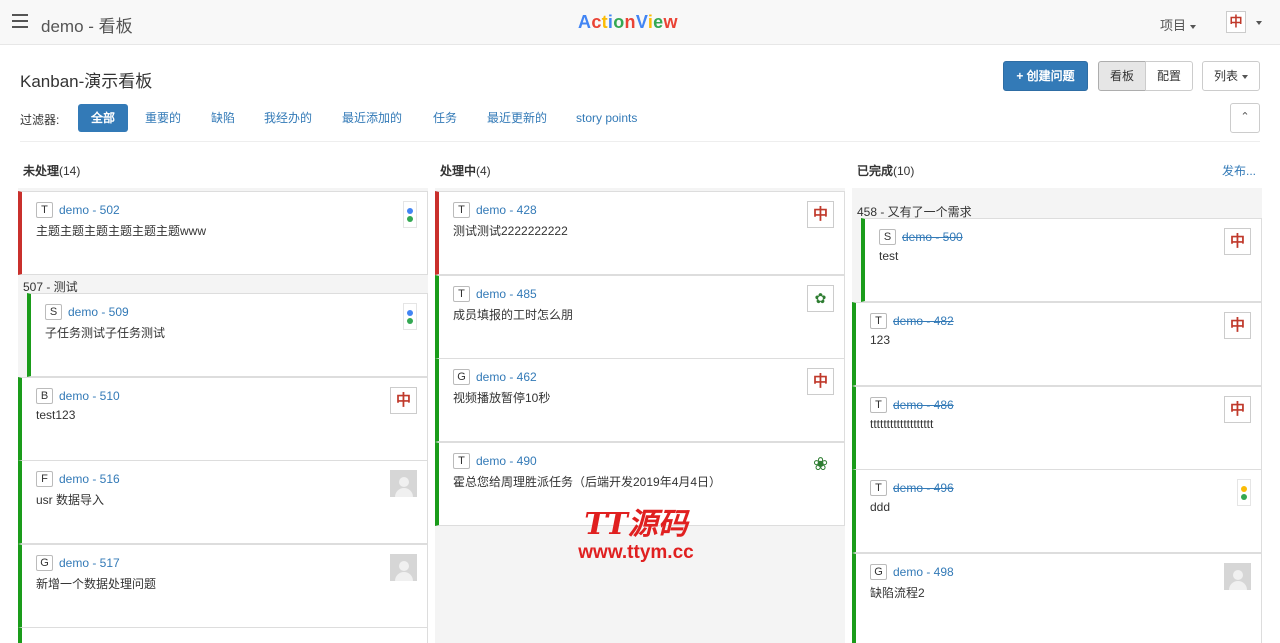 The image size is (1280, 643). I want to click on brand-letter: n, so click(630, 22).